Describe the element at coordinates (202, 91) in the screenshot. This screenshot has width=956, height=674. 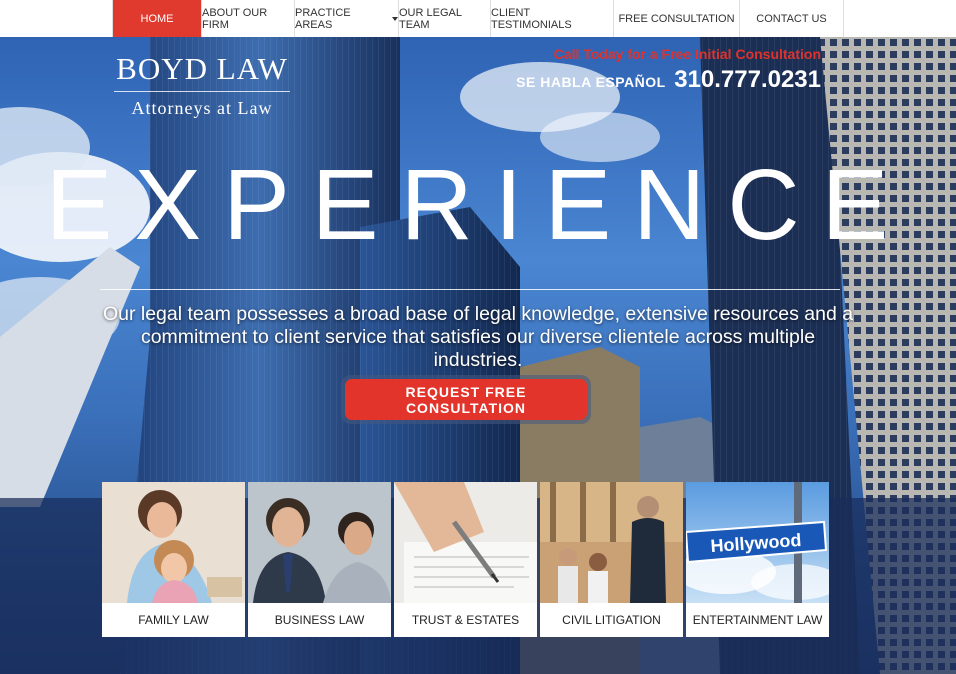
I see `logo-divider` at that location.